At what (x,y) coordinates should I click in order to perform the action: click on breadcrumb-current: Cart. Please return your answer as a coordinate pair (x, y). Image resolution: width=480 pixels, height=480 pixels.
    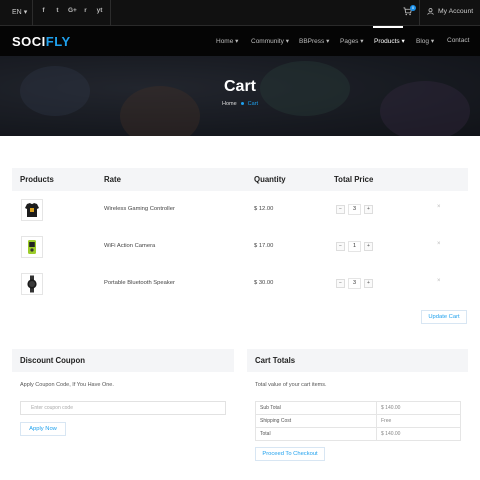
    Looking at the image, I should click on (253, 104).